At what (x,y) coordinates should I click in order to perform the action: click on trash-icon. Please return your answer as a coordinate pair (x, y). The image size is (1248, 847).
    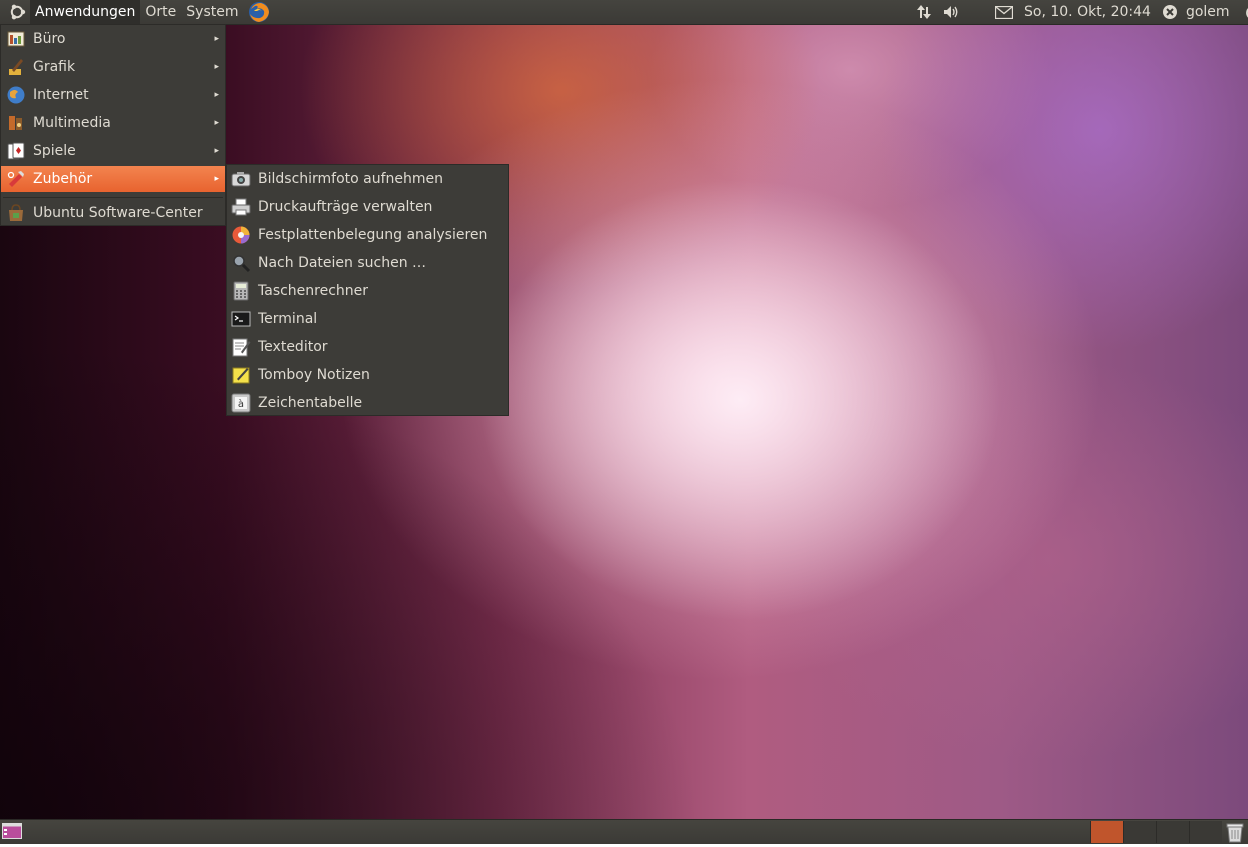
    Looking at the image, I should click on (1235, 832).